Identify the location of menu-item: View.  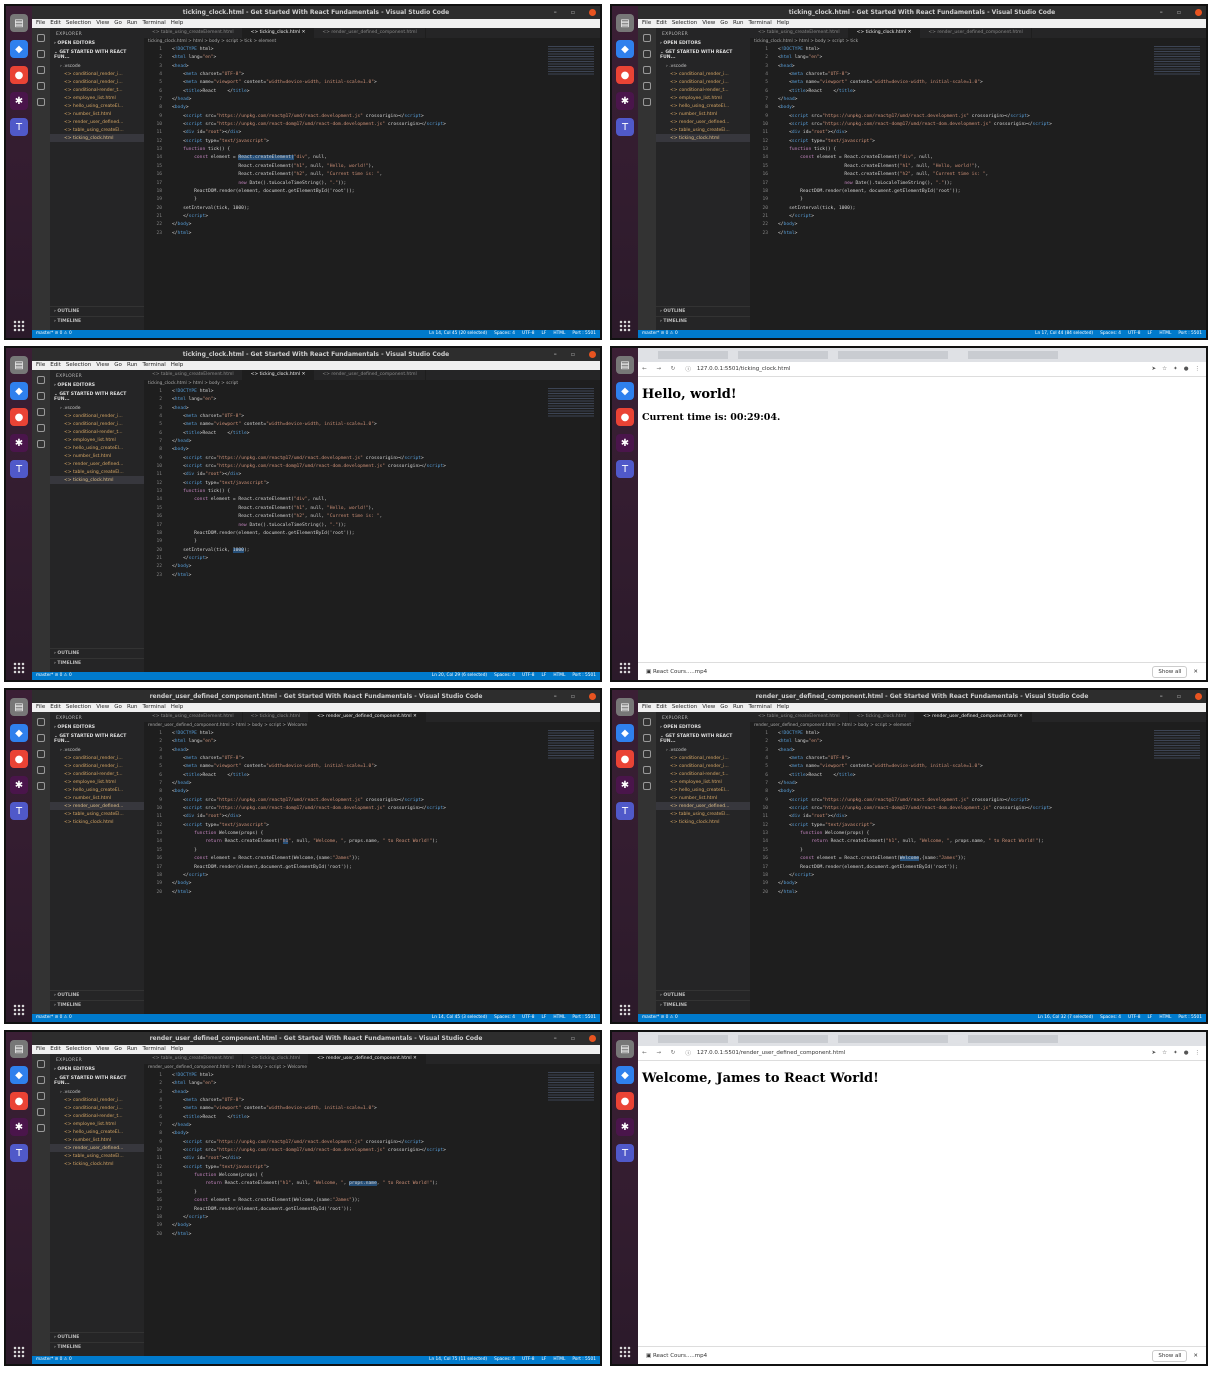
(102, 23).